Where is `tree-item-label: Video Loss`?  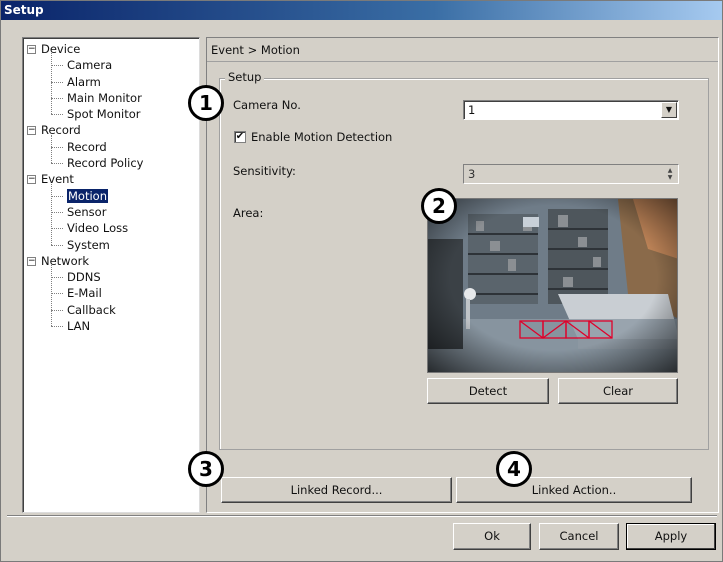
tree-item-label: Video Loss is located at coordinates (98, 228).